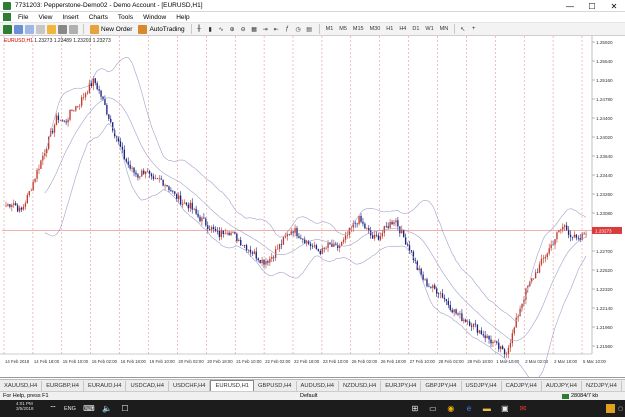 This screenshot has height=417, width=625. Describe the element at coordinates (451, 409) in the screenshot. I see `chrome-icon: ◉` at that location.